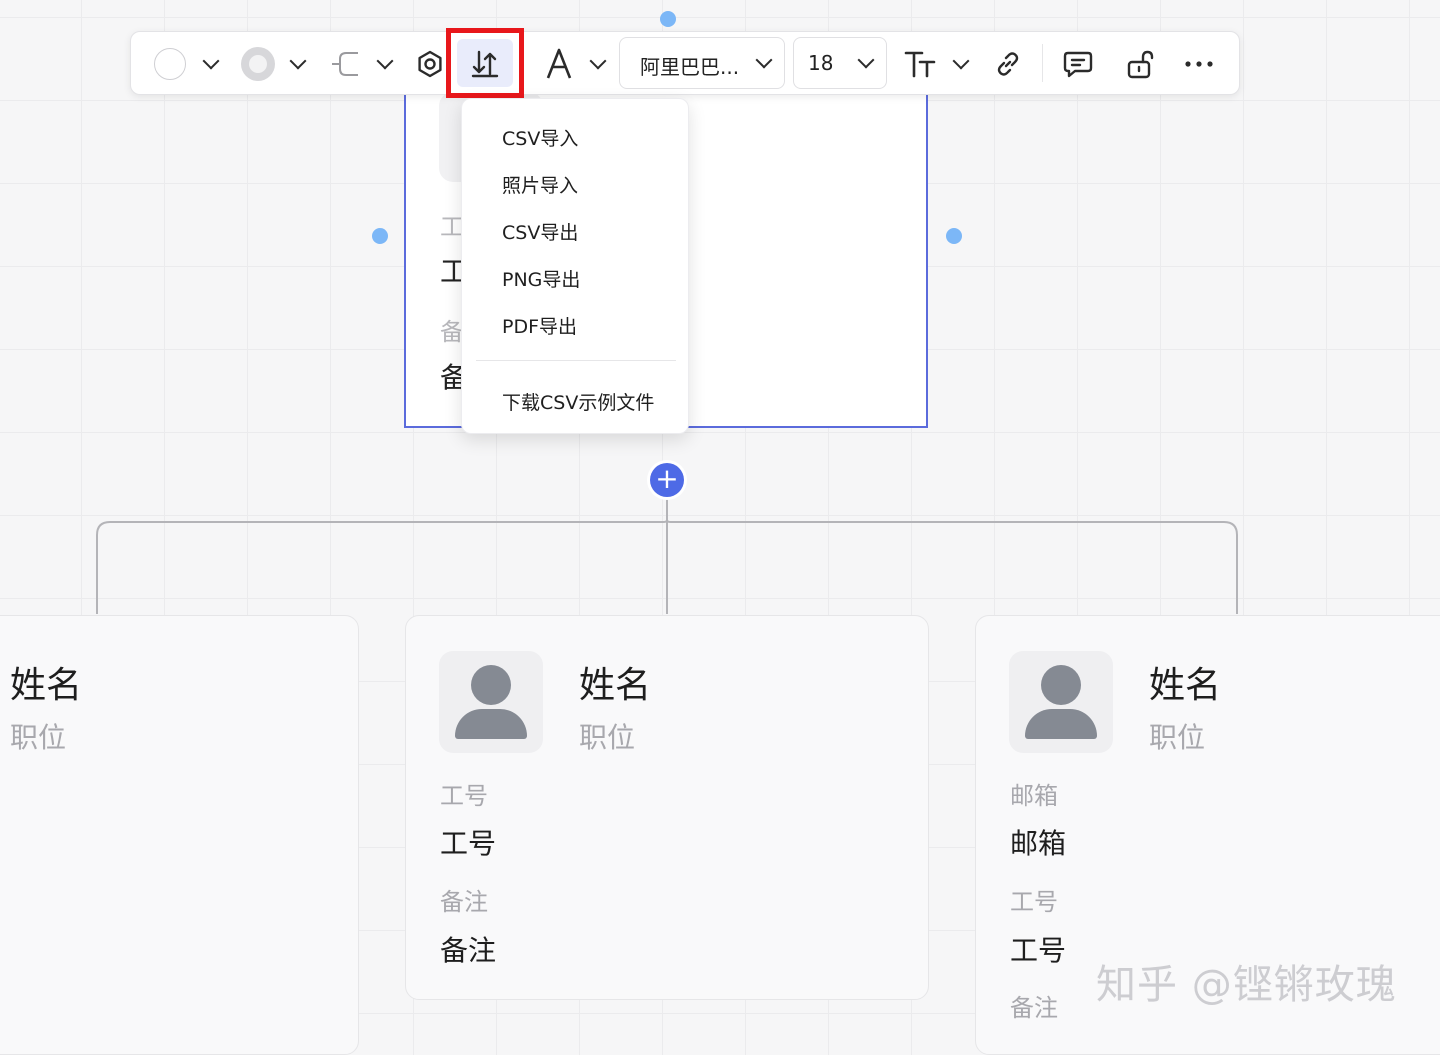  What do you see at coordinates (1042, 63) in the screenshot?
I see `toolbar-divider` at bounding box center [1042, 63].